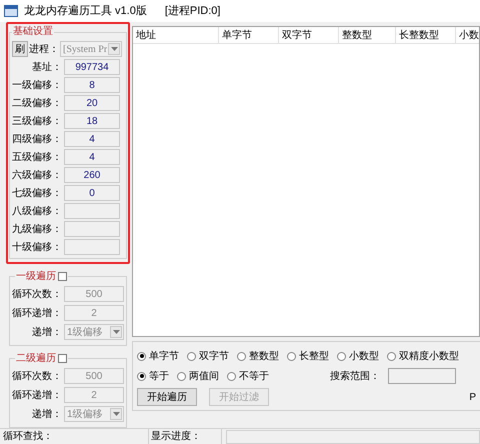 This screenshot has width=480, height=444. What do you see at coordinates (176, 35) in the screenshot?
I see `column-header: 地址` at bounding box center [176, 35].